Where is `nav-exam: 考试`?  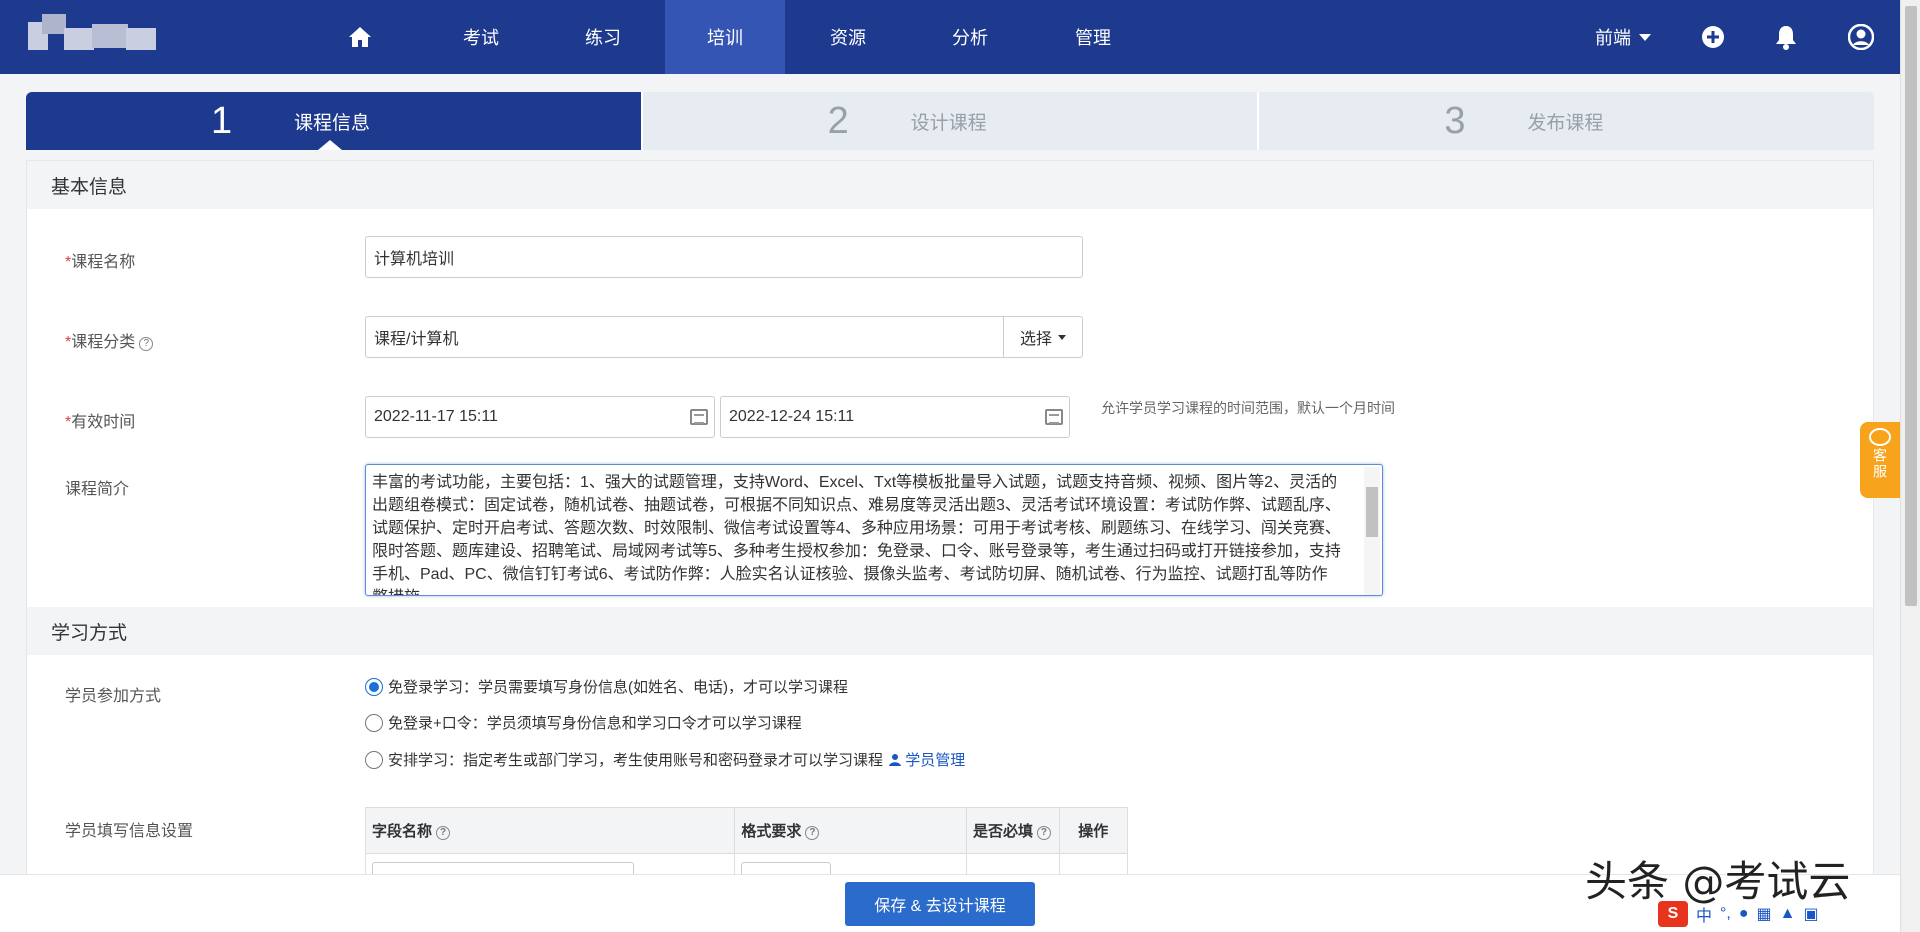
nav-exam: 考试 is located at coordinates (481, 37).